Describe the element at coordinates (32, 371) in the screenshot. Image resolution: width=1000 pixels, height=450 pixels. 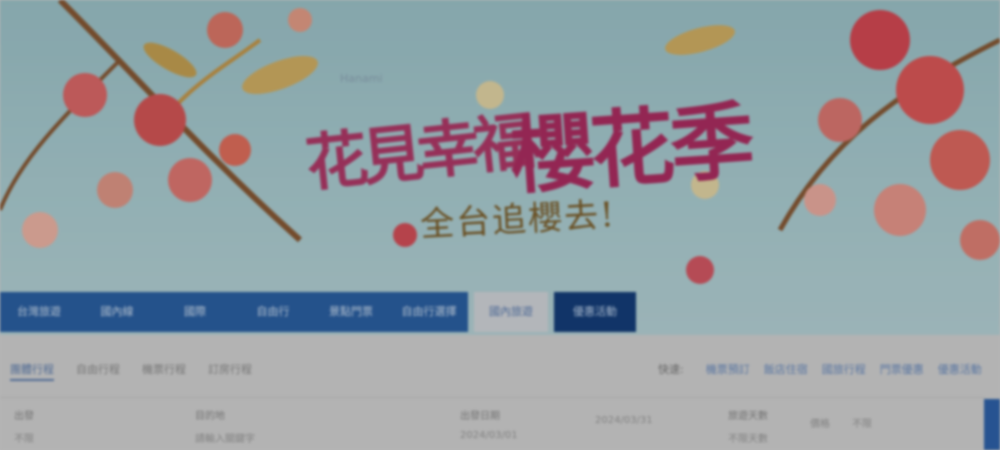
I see `tab-group-tour: 團體行程` at that location.